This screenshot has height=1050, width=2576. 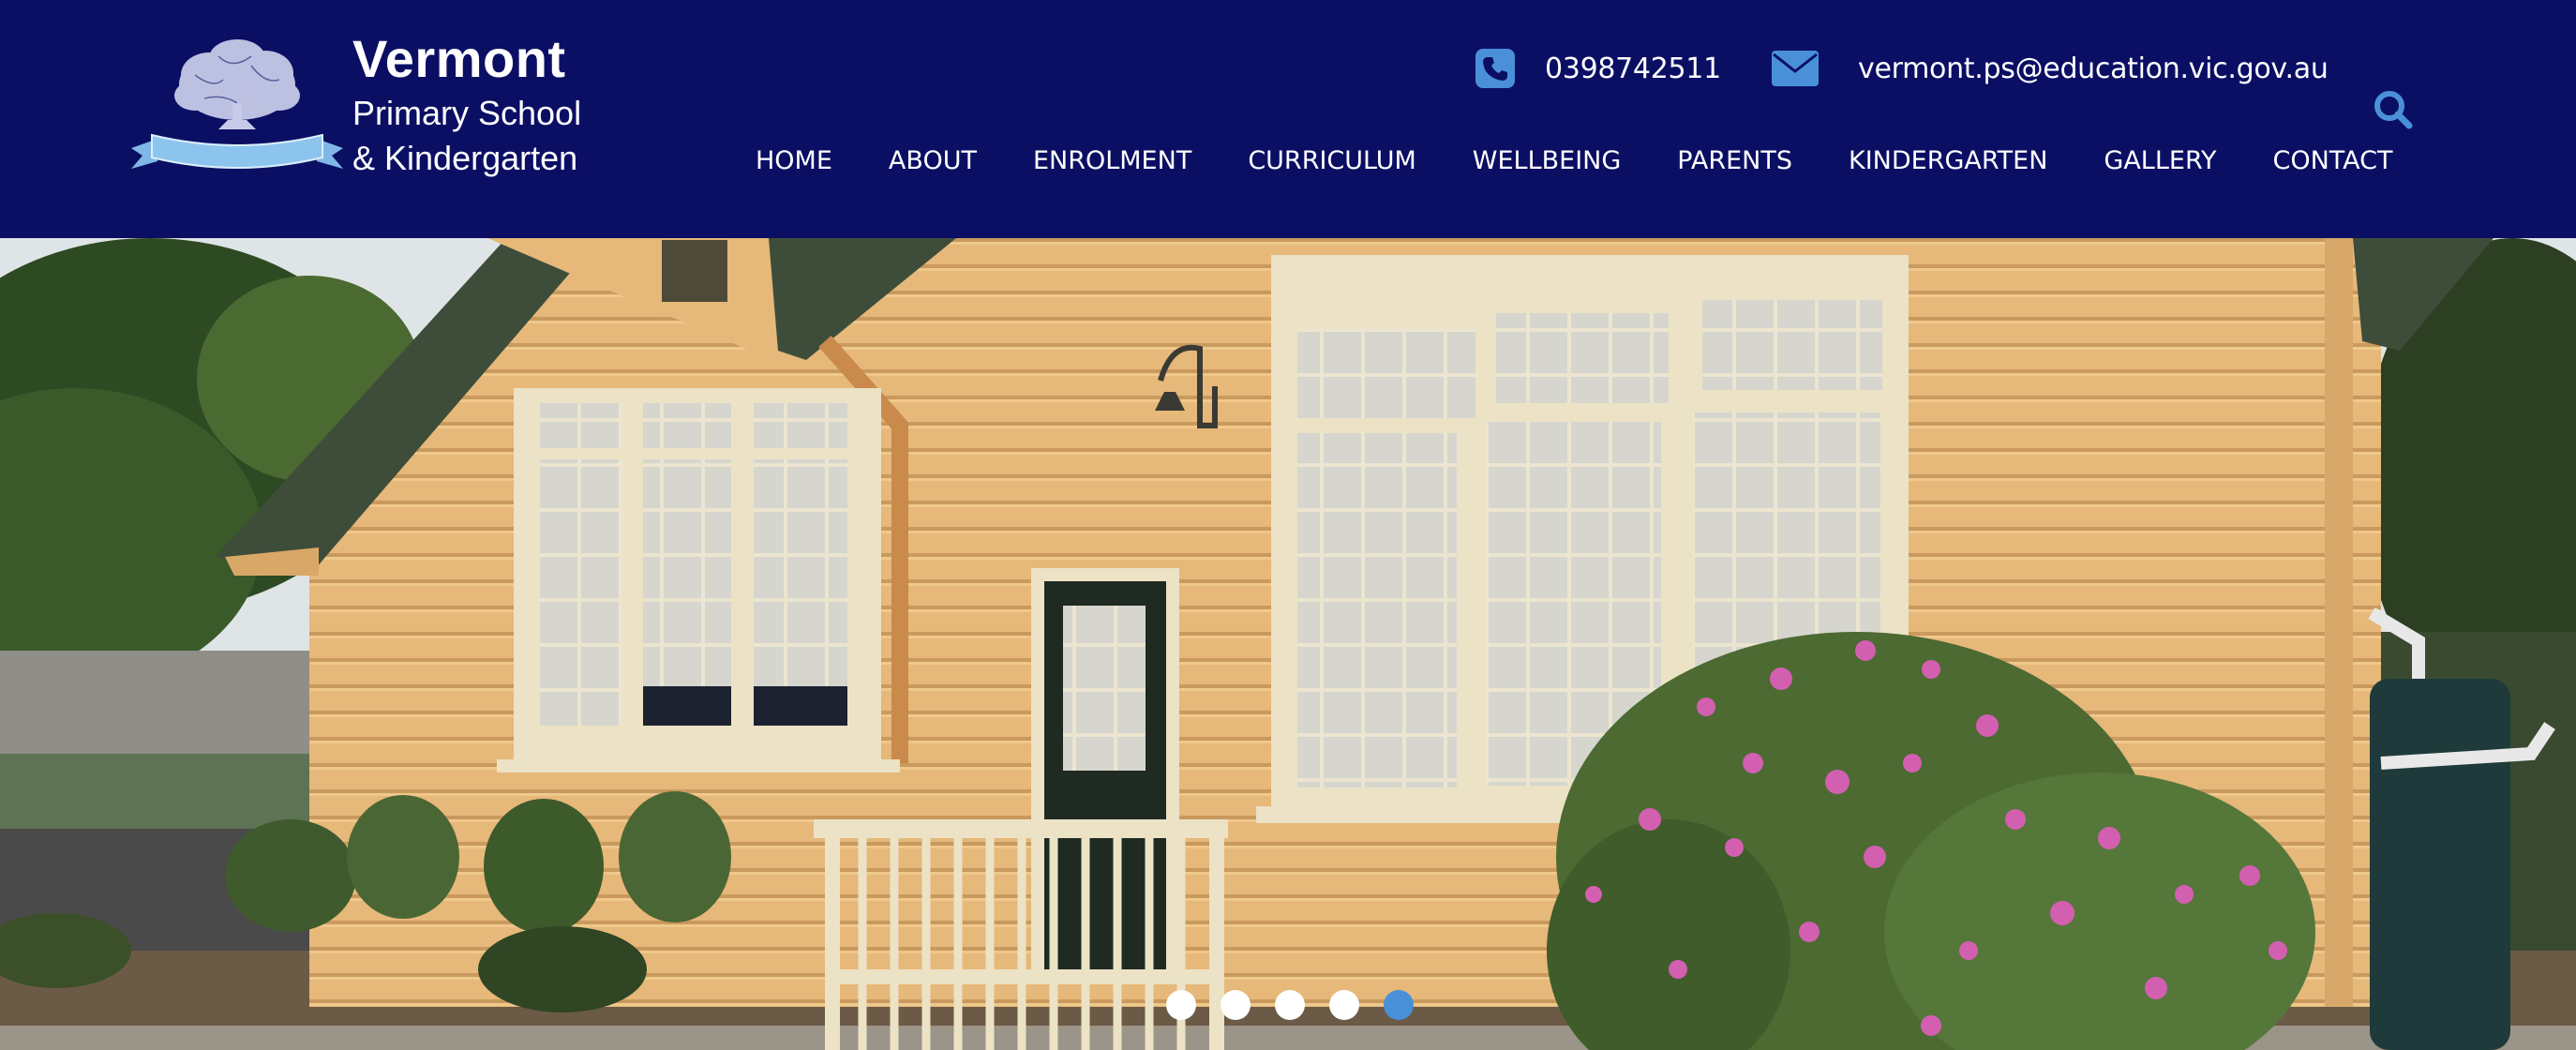 I want to click on school-subtitle-2: & Kindergarten, so click(x=465, y=158).